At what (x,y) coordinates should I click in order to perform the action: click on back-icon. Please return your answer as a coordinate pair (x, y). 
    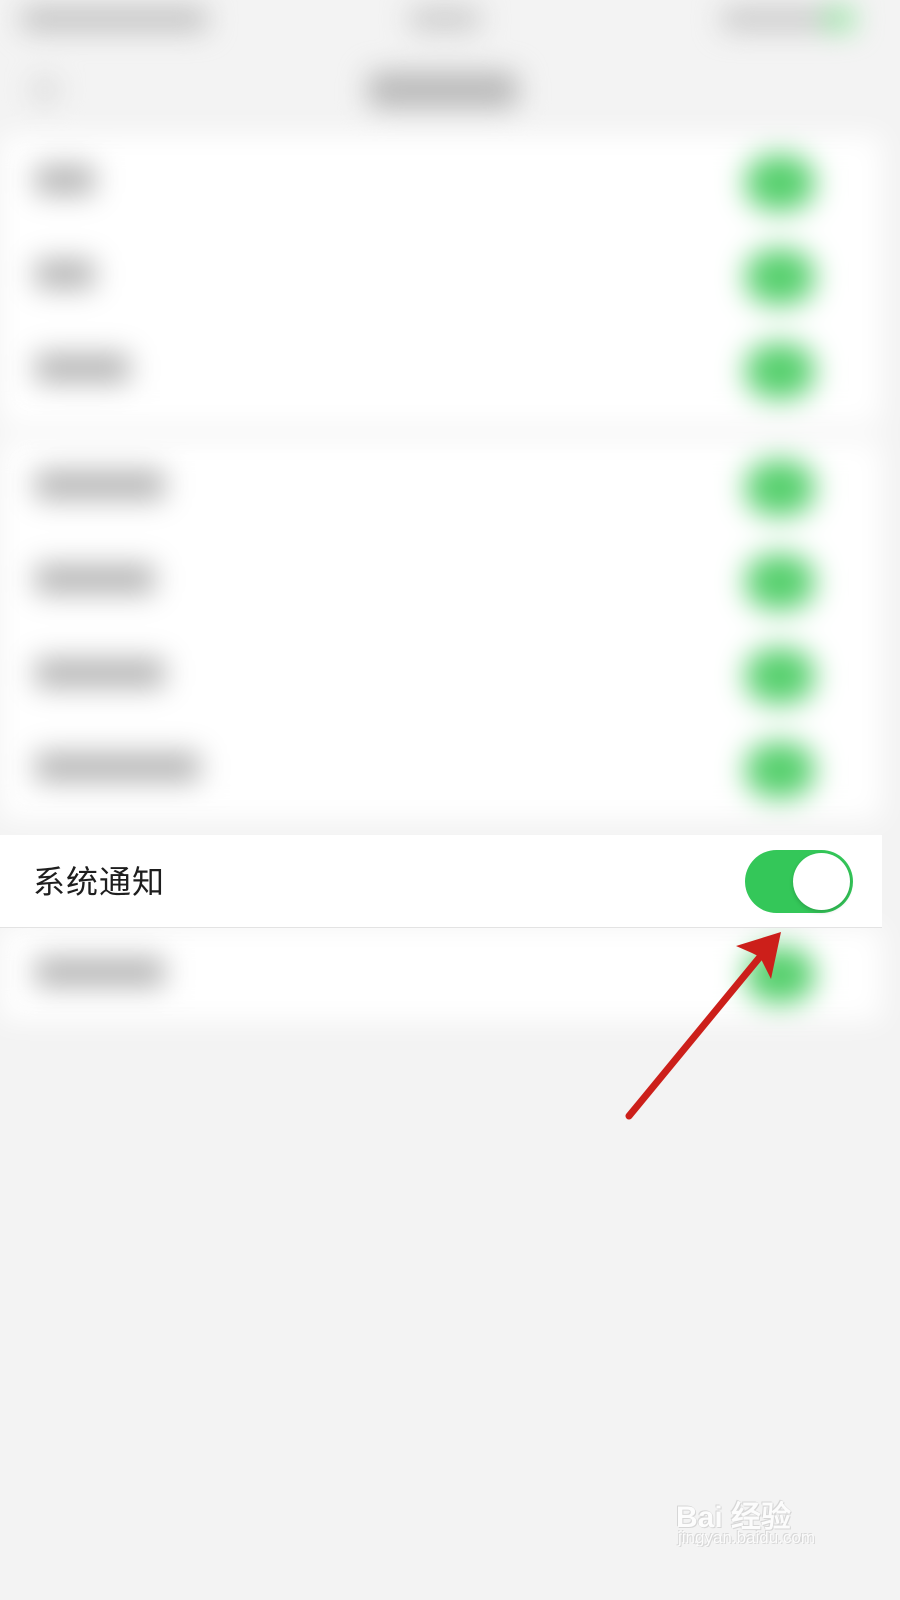
    Looking at the image, I should click on (45, 90).